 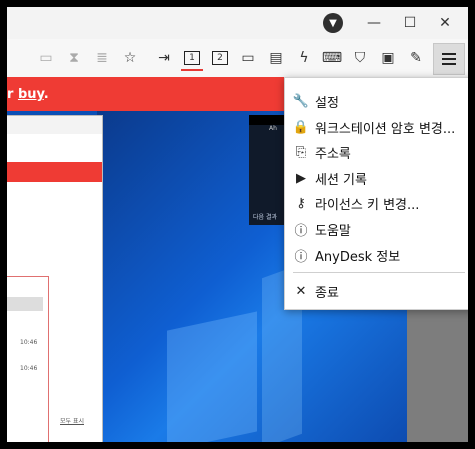 I want to click on lock-icon: 🔒, so click(x=301, y=127).